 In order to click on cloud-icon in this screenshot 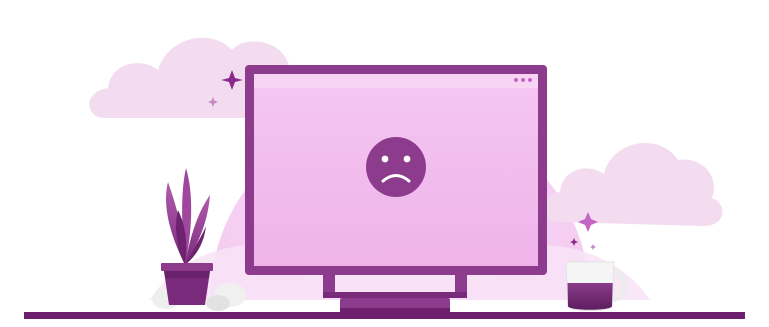, I will do `click(633, 184)`.